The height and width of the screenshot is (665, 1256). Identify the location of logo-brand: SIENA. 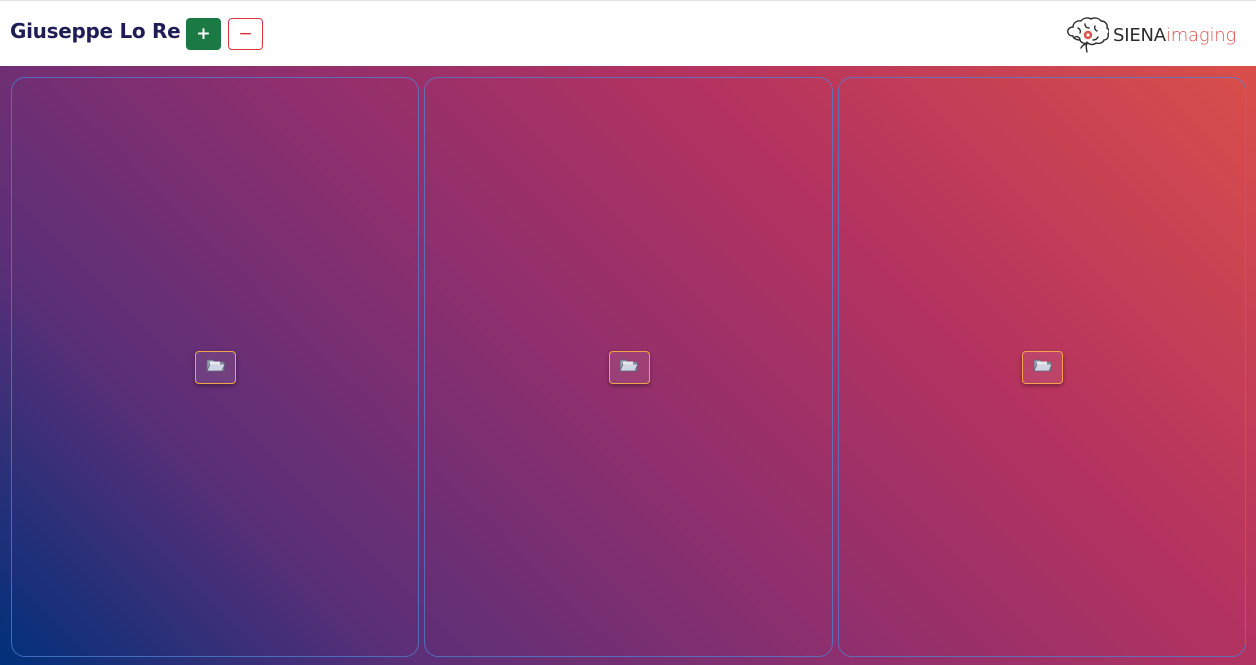
(1139, 35).